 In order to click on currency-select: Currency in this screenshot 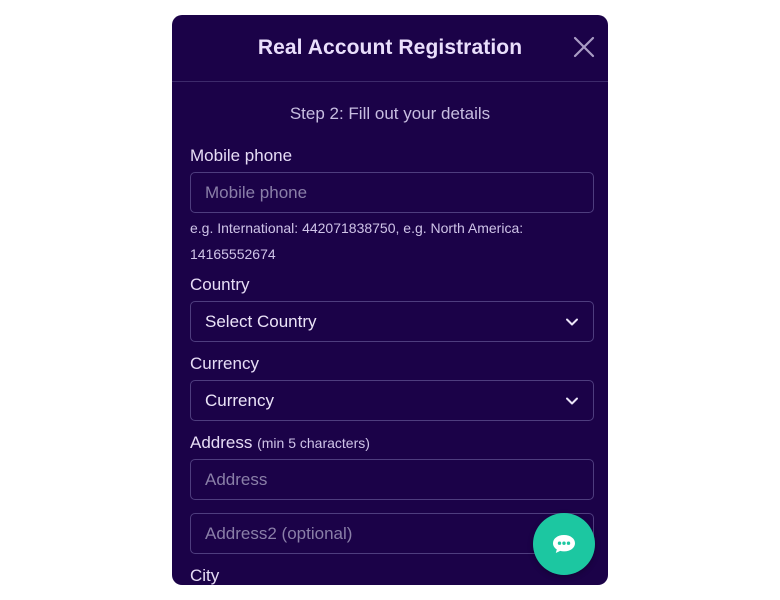, I will do `click(392, 400)`.